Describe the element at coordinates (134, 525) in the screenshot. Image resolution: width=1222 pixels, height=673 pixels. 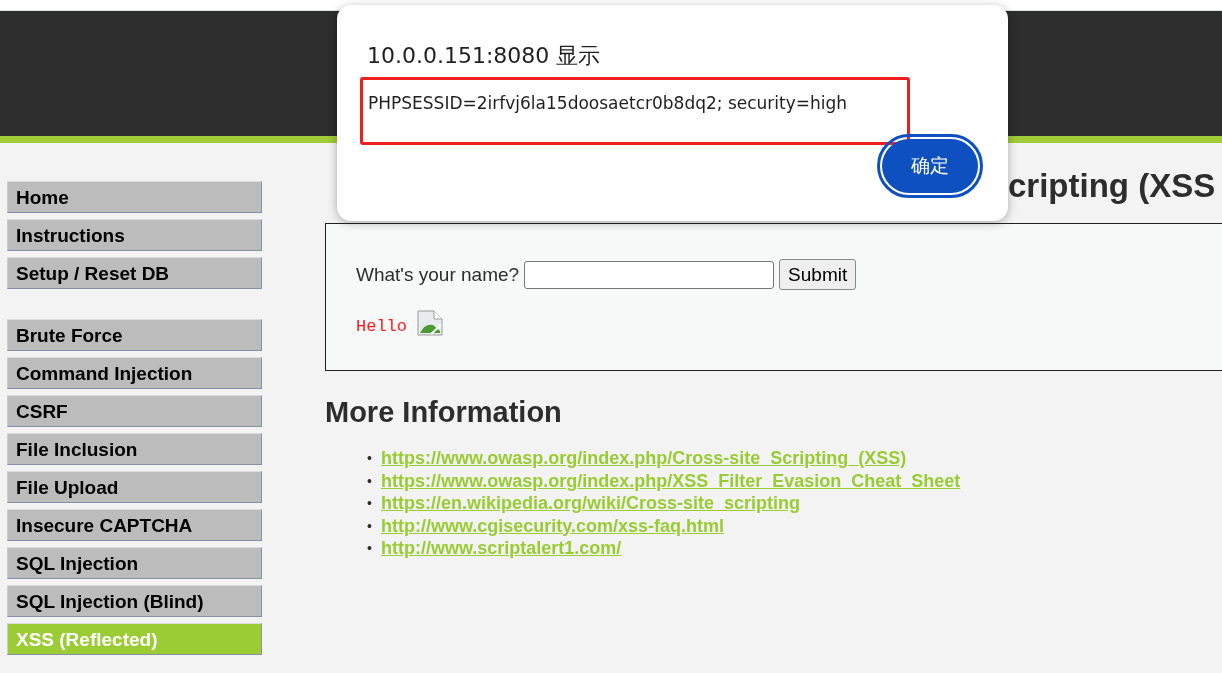
I see `sidebar-item: Insecure CAPTCHA` at that location.